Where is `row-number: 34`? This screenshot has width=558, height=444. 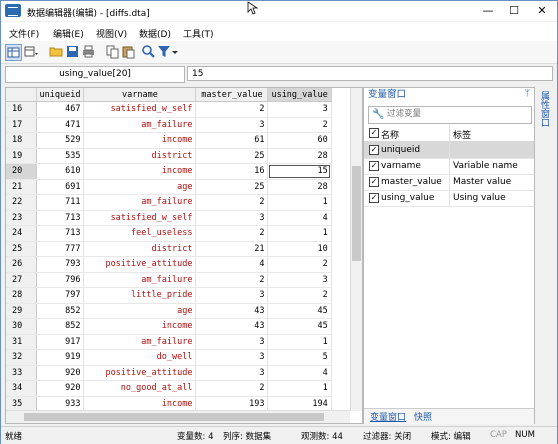
row-number: 34 is located at coordinates (21, 388).